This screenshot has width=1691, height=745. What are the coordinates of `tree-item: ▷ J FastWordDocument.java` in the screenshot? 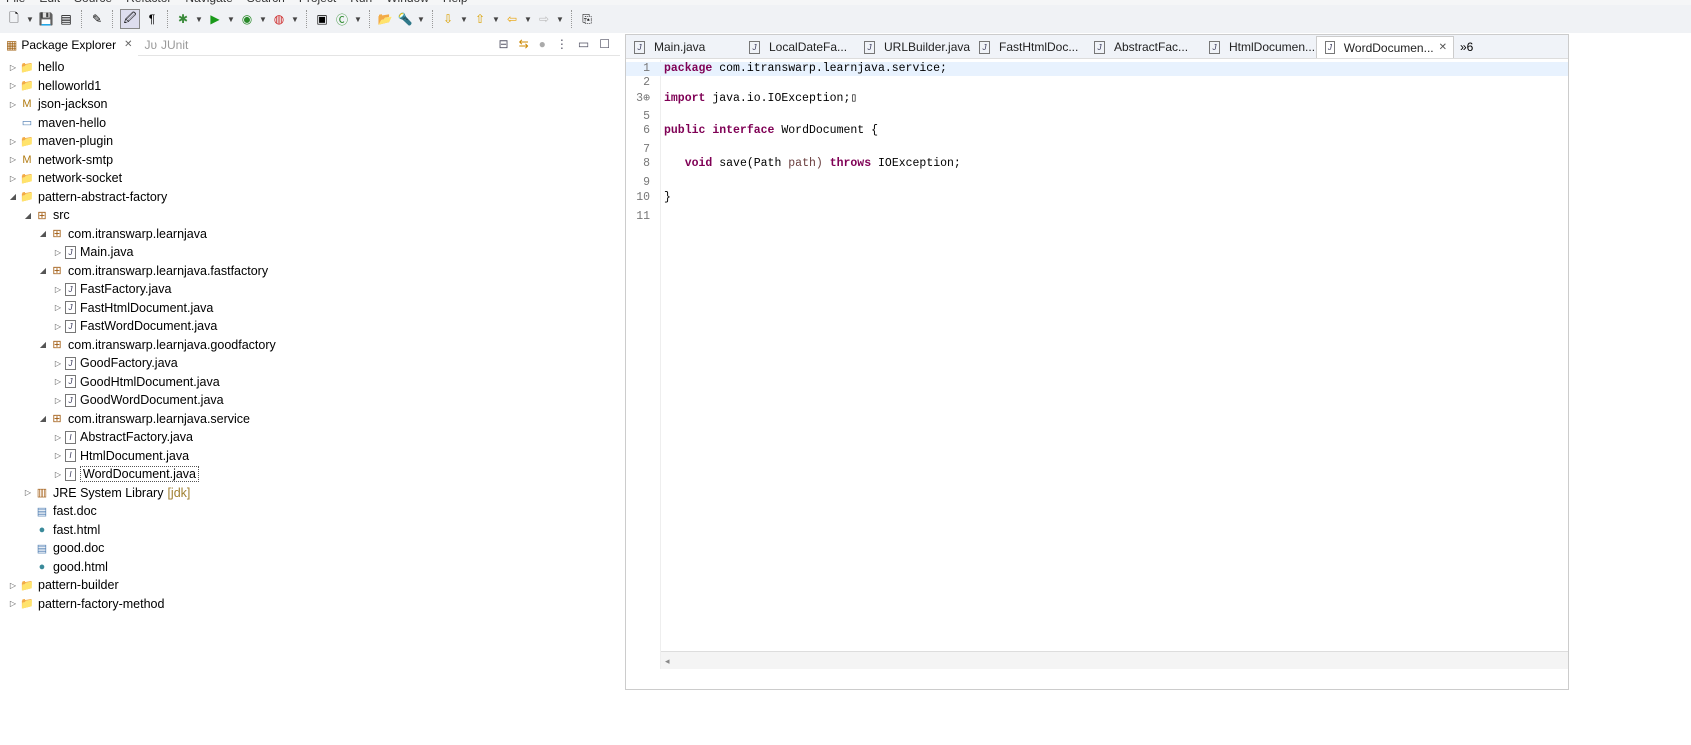 It's located at (310, 326).